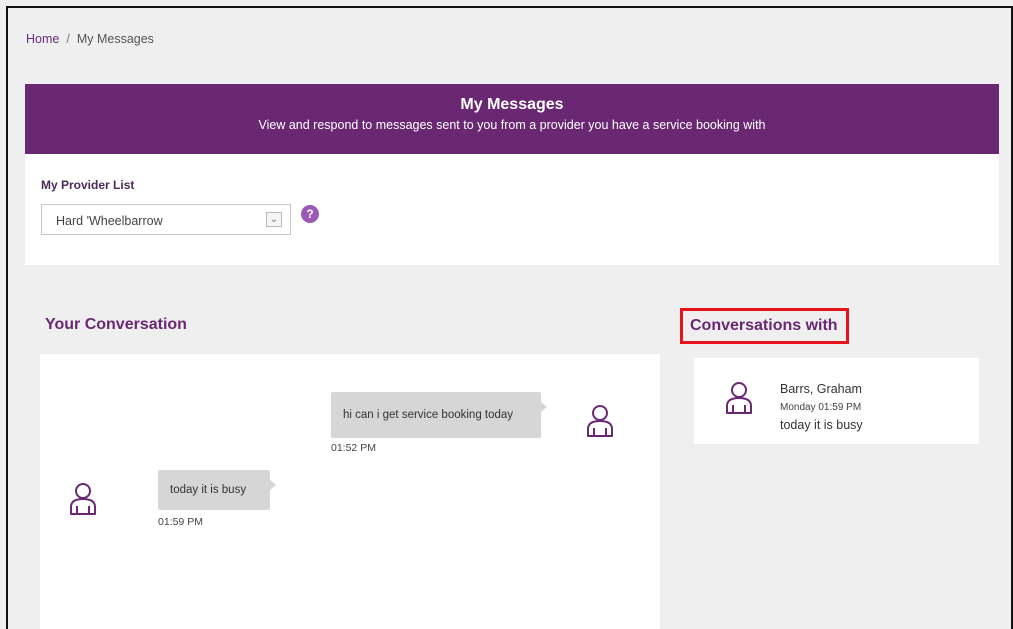  Describe the element at coordinates (512, 104) in the screenshot. I see `page-title: My Messages` at that location.